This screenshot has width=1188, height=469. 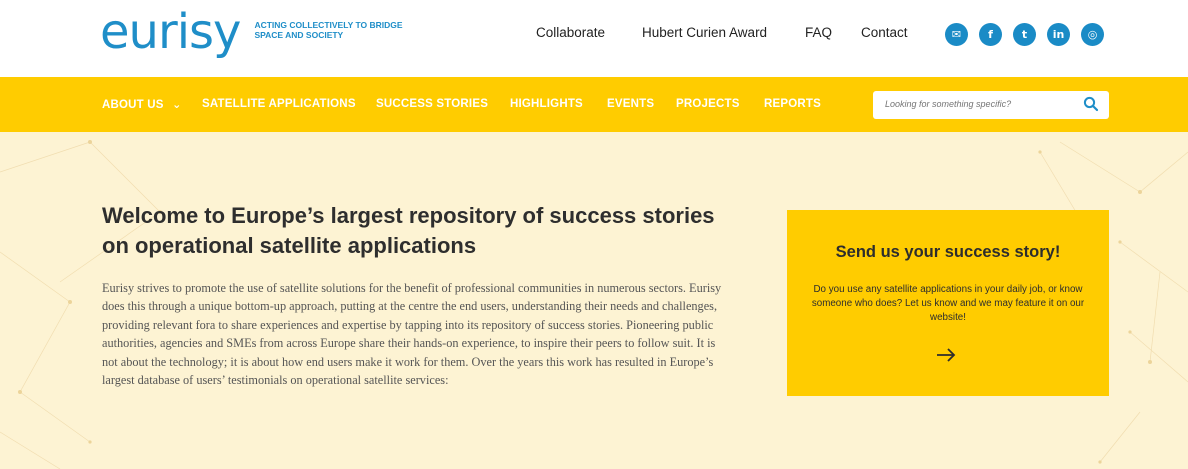 What do you see at coordinates (792, 104) in the screenshot?
I see `main-nav-reports: REPORTS` at bounding box center [792, 104].